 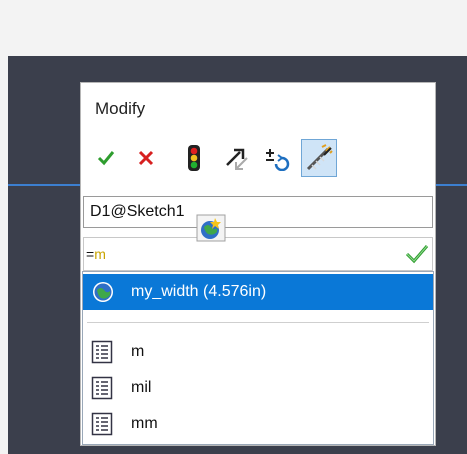 I want to click on globe-icon, so click(x=103, y=292).